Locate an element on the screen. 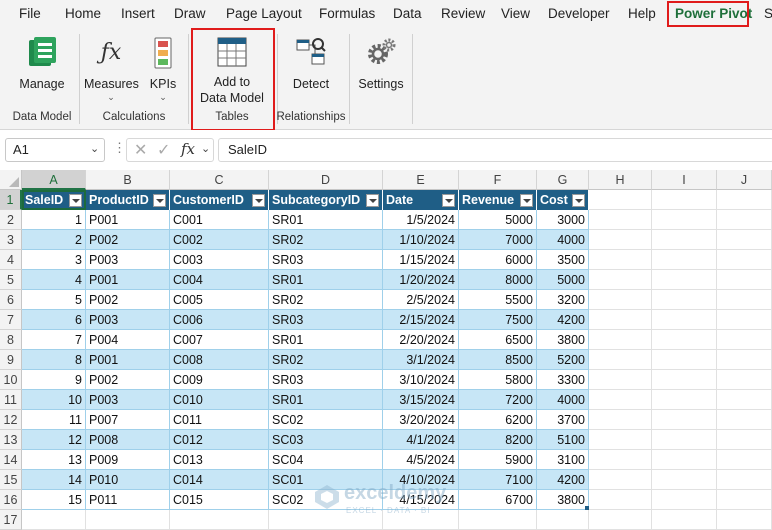 This screenshot has height=530, width=772. table-cell: C011 is located at coordinates (219, 420).